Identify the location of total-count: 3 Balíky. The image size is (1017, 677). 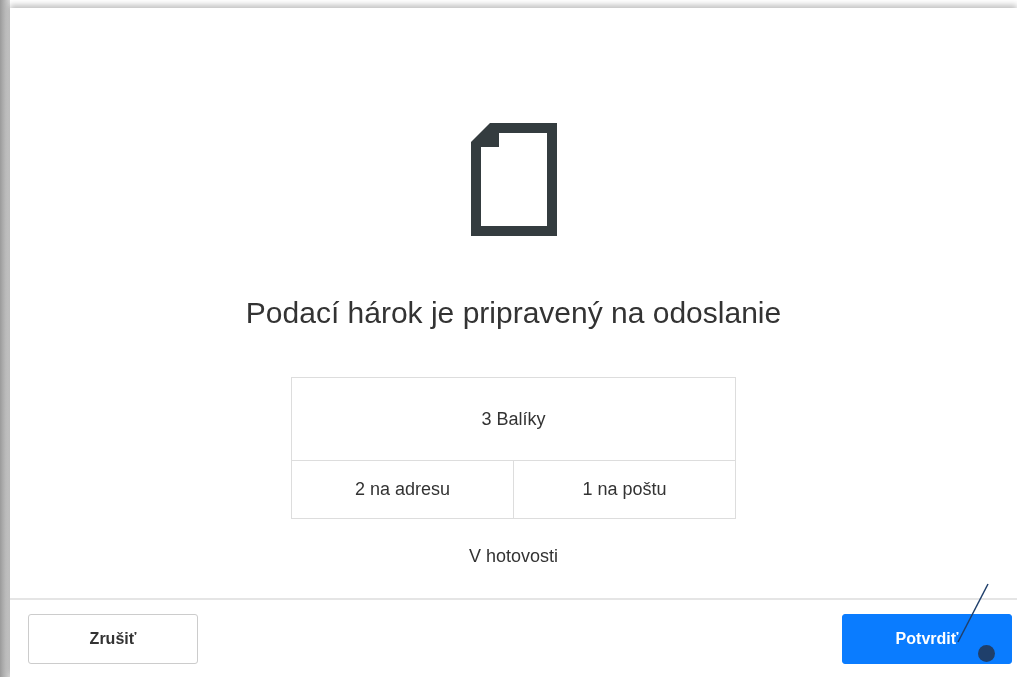
(513, 419).